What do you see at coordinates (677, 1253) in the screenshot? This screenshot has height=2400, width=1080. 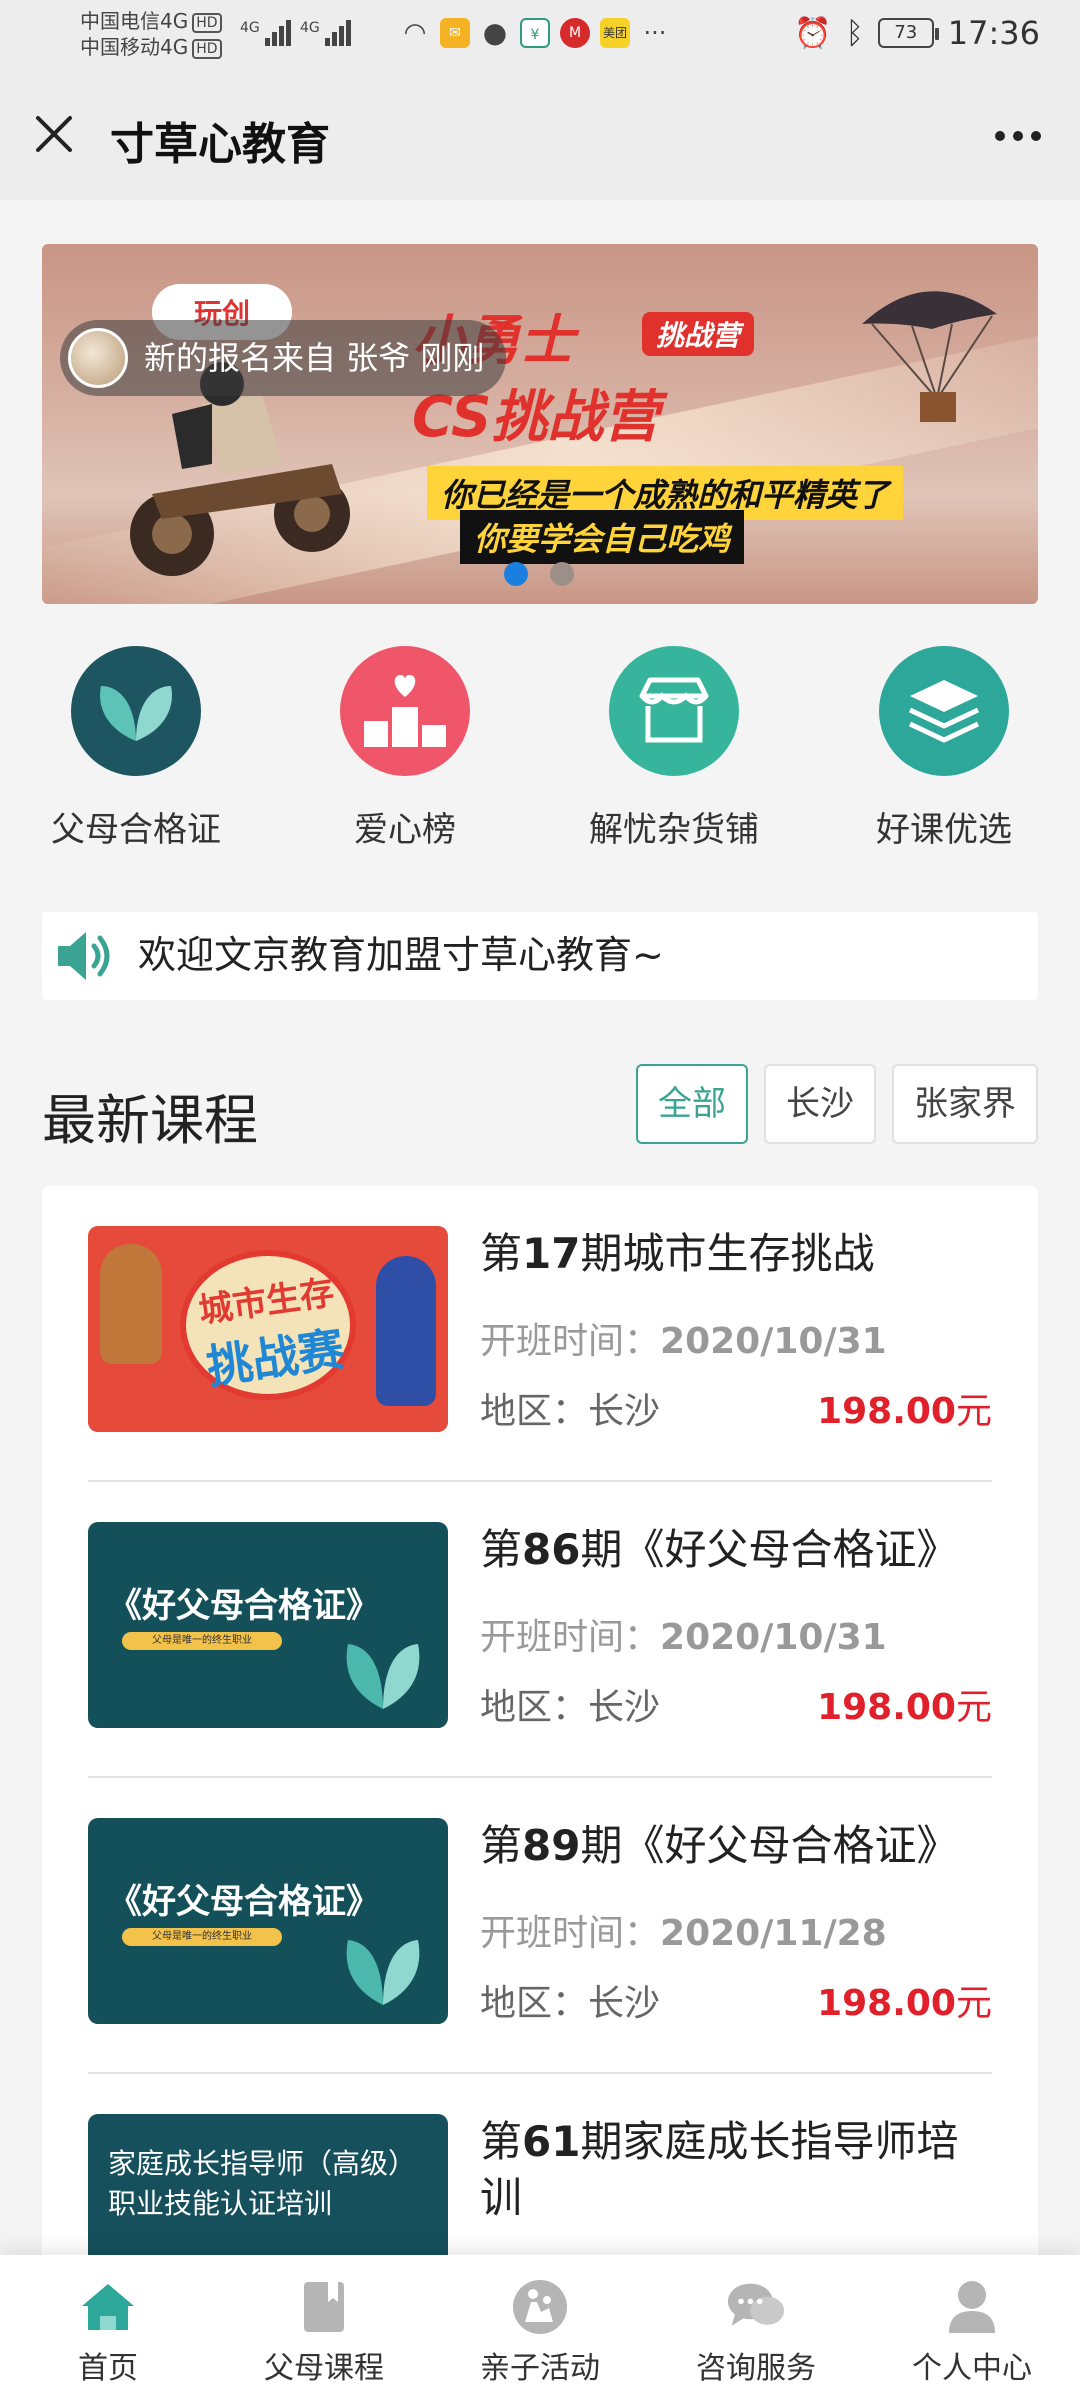 I see `course-title: 第17期城市生存挑战` at bounding box center [677, 1253].